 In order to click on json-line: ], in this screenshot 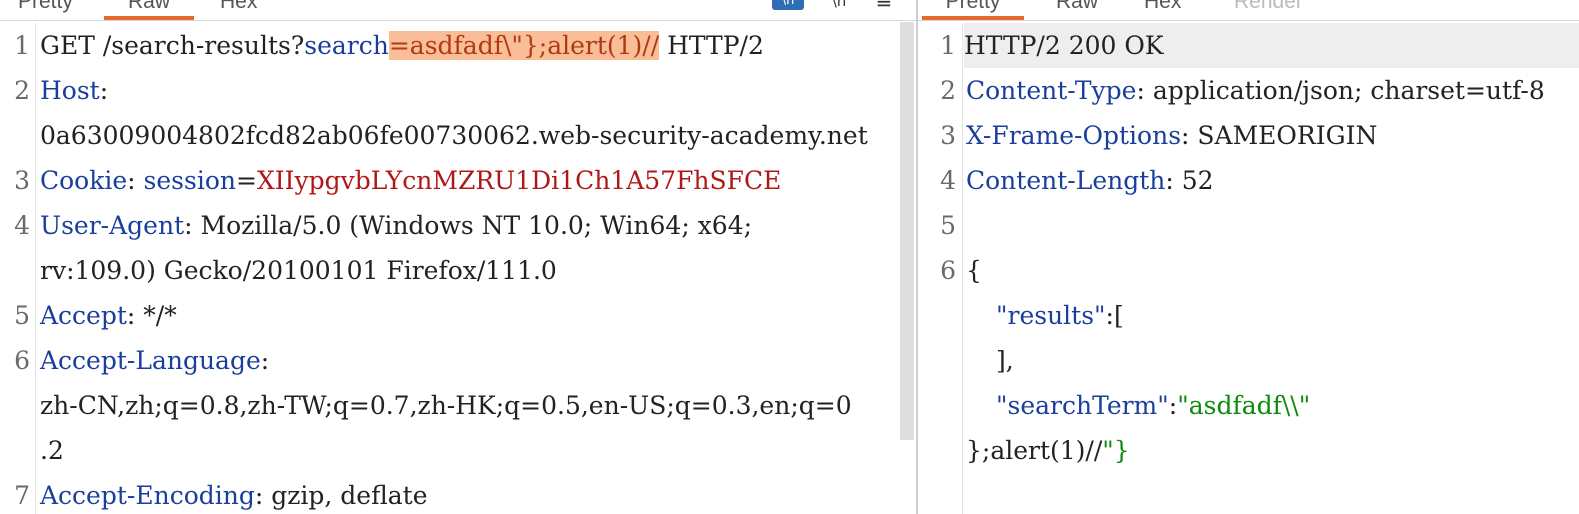, I will do `click(1005, 360)`.